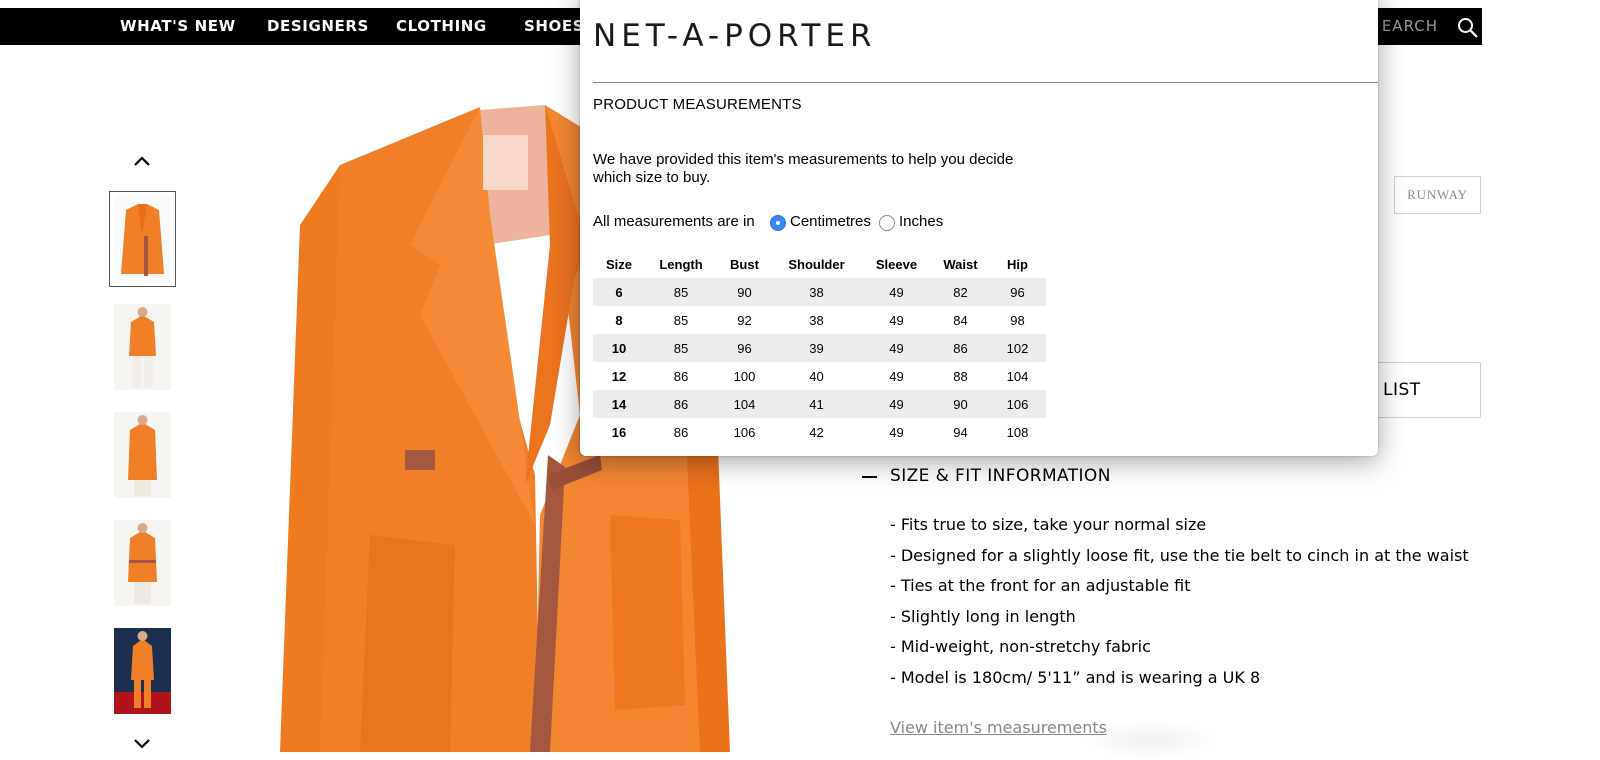 The height and width of the screenshot is (760, 1600). Describe the element at coordinates (619, 348) in the screenshot. I see `table-cell: 10` at that location.